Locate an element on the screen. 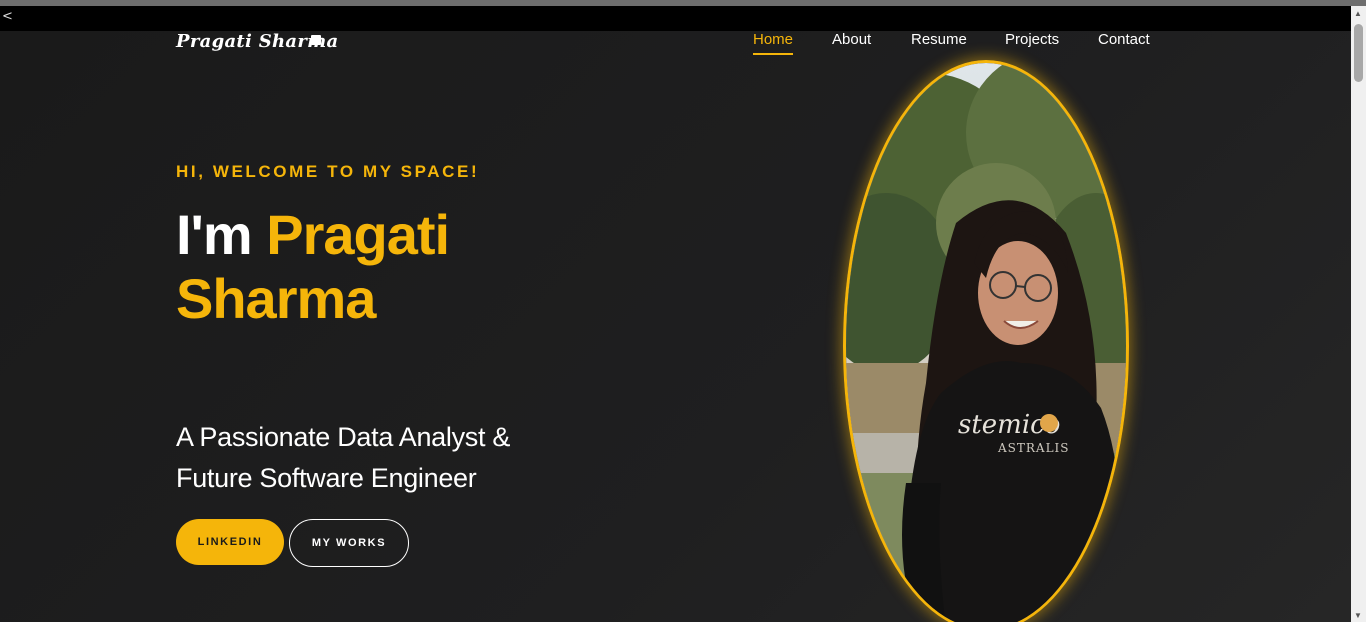  nav-home-label: Home is located at coordinates (773, 39).